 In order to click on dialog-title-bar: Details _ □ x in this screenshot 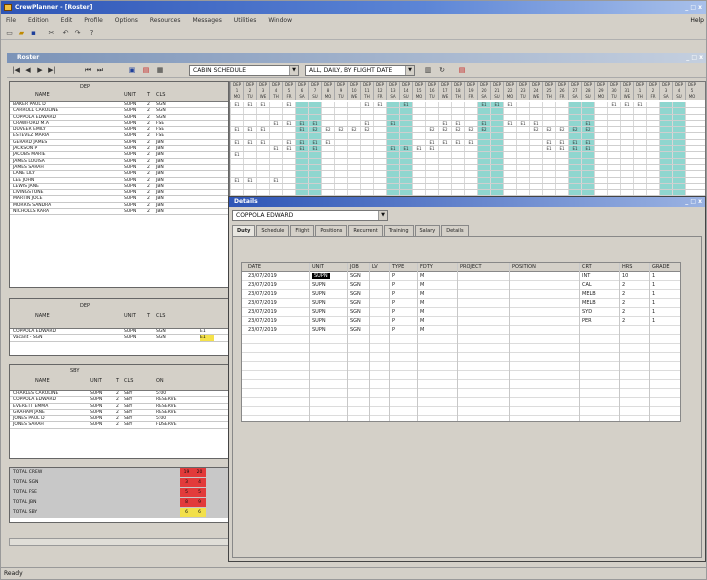, I will do `click(467, 202)`.